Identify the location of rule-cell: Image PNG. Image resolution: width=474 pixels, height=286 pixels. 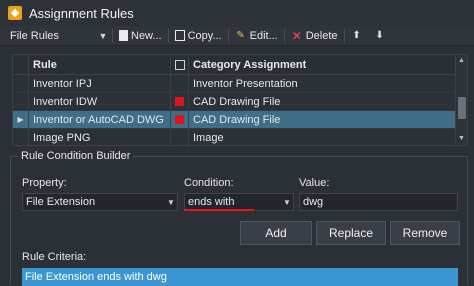
(100, 138).